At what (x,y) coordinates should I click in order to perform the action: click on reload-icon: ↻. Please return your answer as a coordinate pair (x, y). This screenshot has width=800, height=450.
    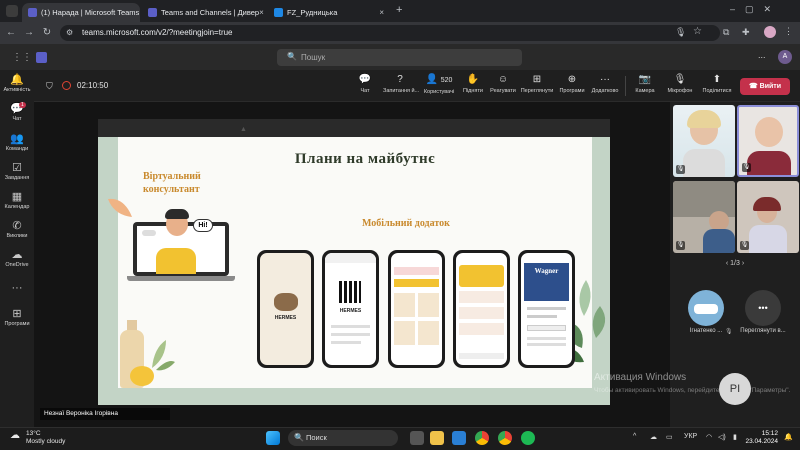
    Looking at the image, I should click on (47, 33).